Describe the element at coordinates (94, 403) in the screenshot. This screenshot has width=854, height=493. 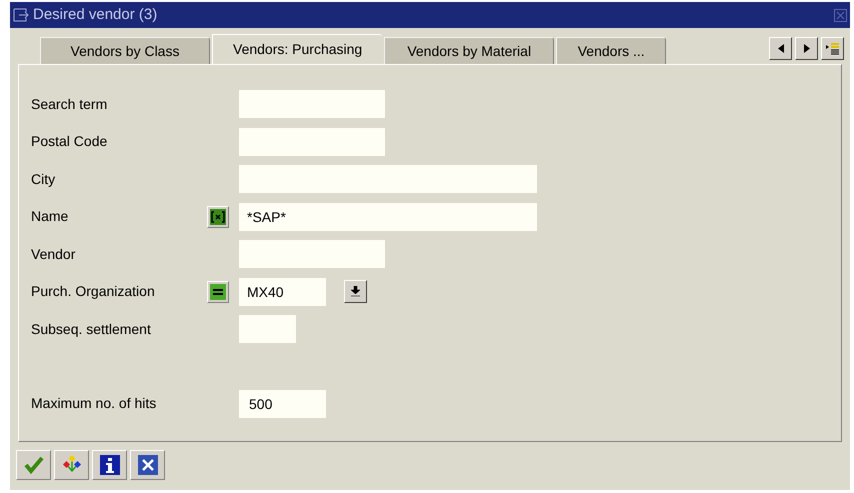
I see `field-label: Maximum no. of hits` at that location.